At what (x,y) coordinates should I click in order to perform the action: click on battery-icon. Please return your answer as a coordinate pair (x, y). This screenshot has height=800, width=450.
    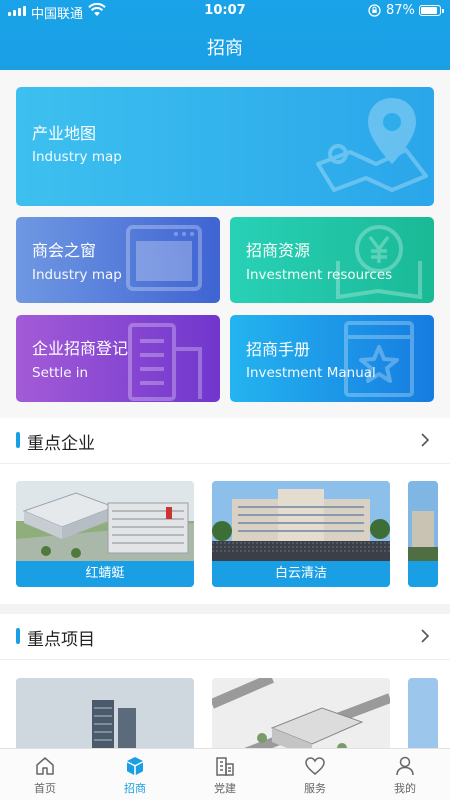
    Looking at the image, I should click on (431, 10).